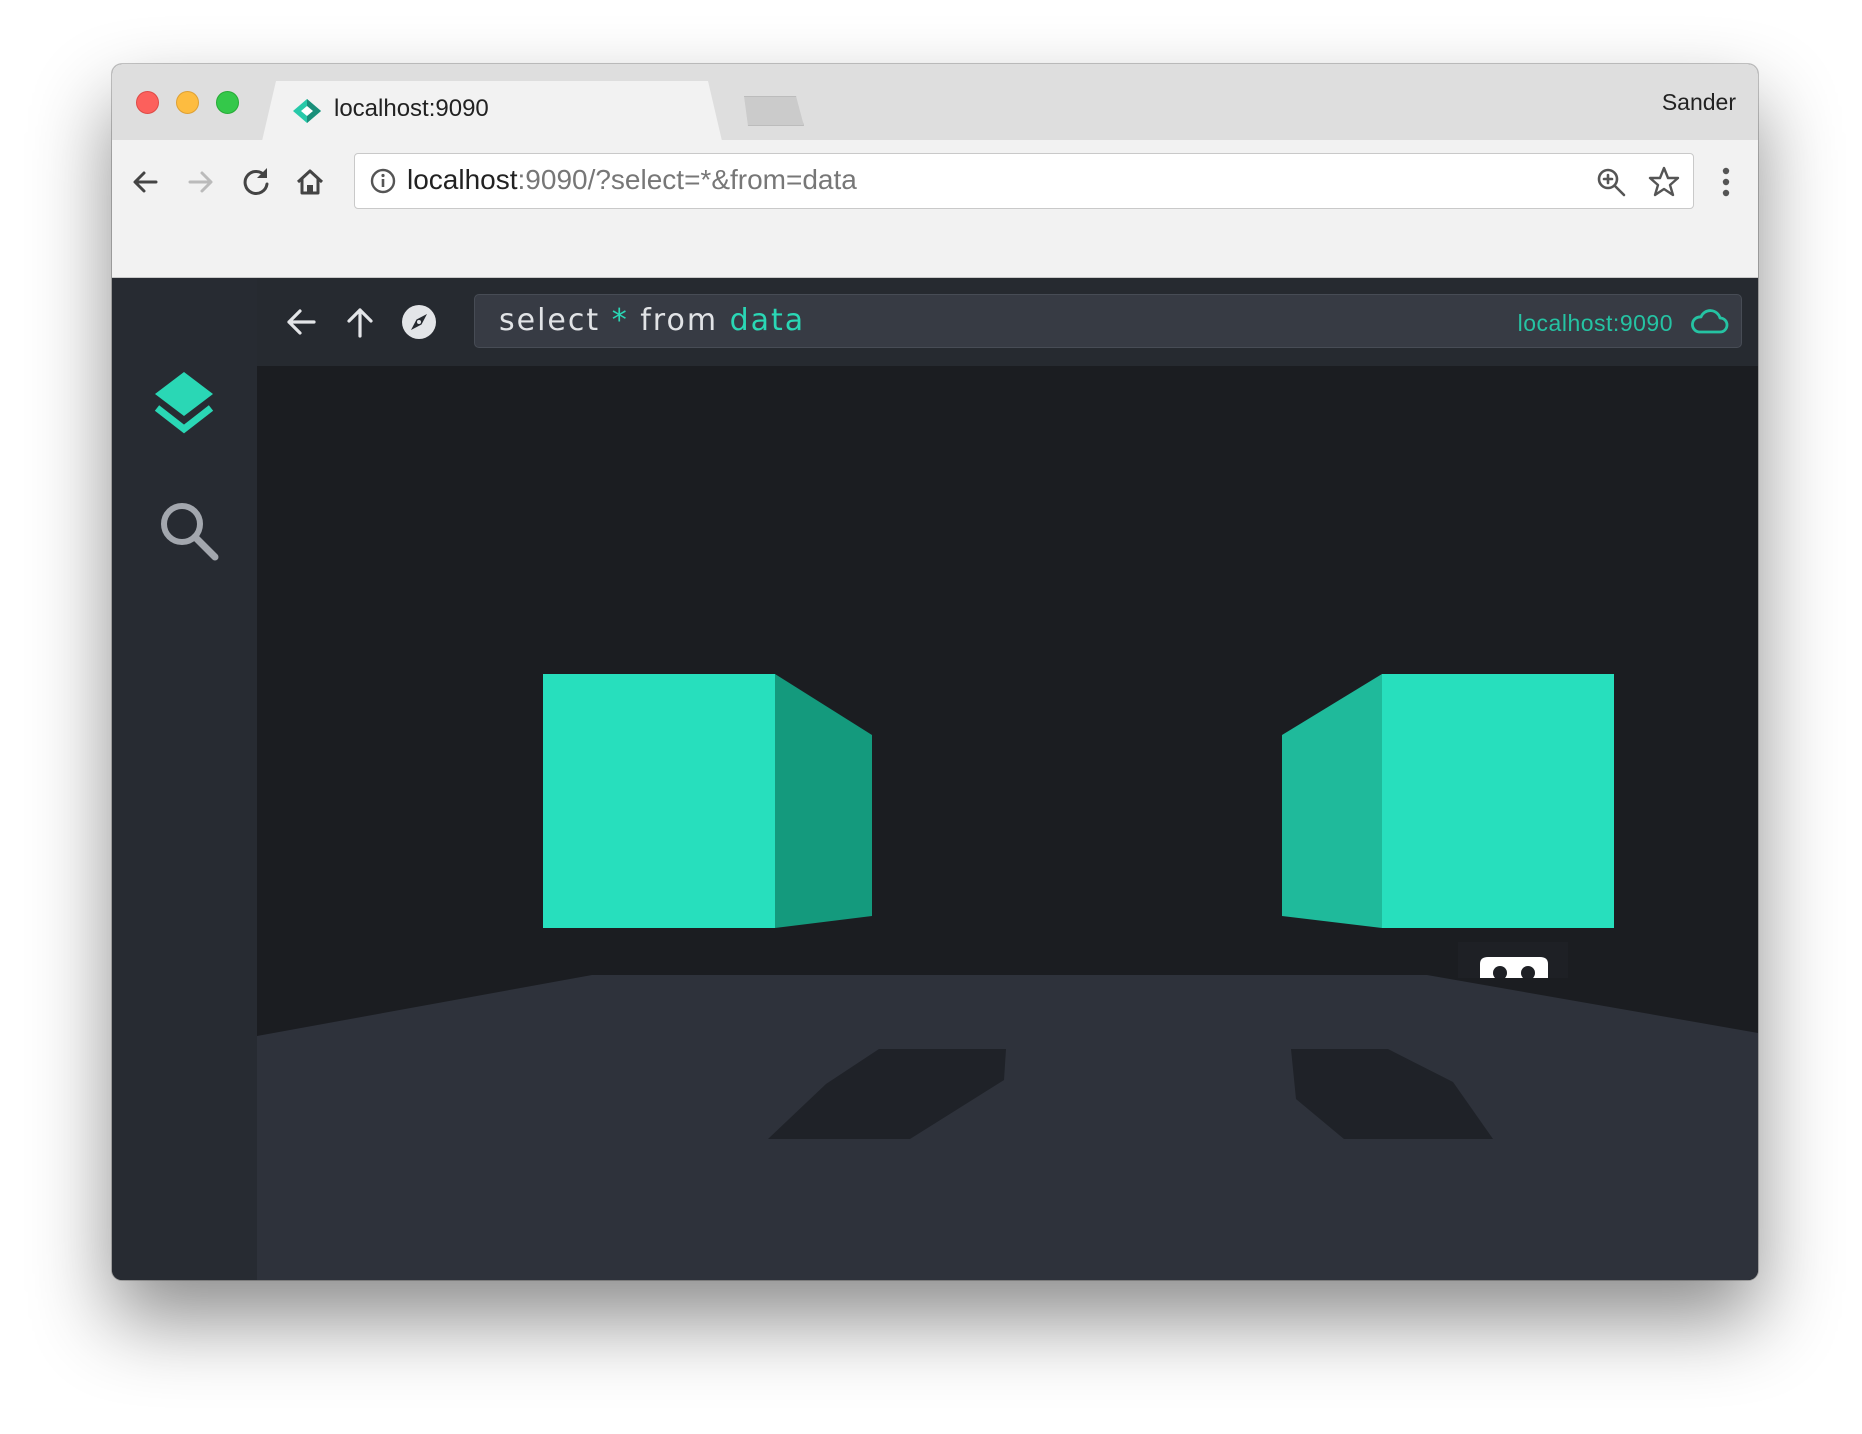 The height and width of the screenshot is (1434, 1862). What do you see at coordinates (189, 531) in the screenshot?
I see `search-icon` at bounding box center [189, 531].